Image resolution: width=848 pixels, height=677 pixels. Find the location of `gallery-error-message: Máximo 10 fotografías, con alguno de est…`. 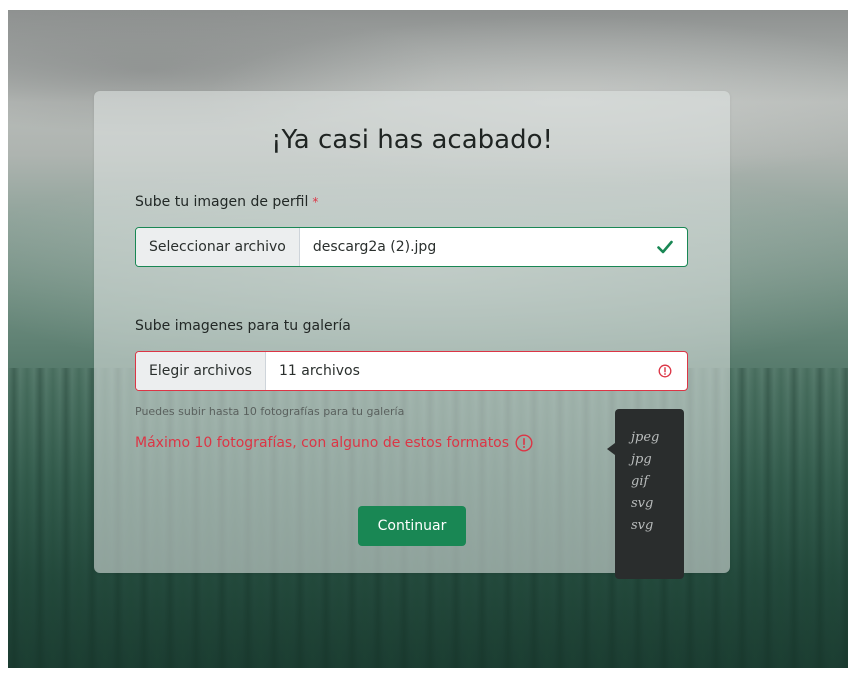

gallery-error-message: Máximo 10 fotografías, con alguno de est… is located at coordinates (334, 443).